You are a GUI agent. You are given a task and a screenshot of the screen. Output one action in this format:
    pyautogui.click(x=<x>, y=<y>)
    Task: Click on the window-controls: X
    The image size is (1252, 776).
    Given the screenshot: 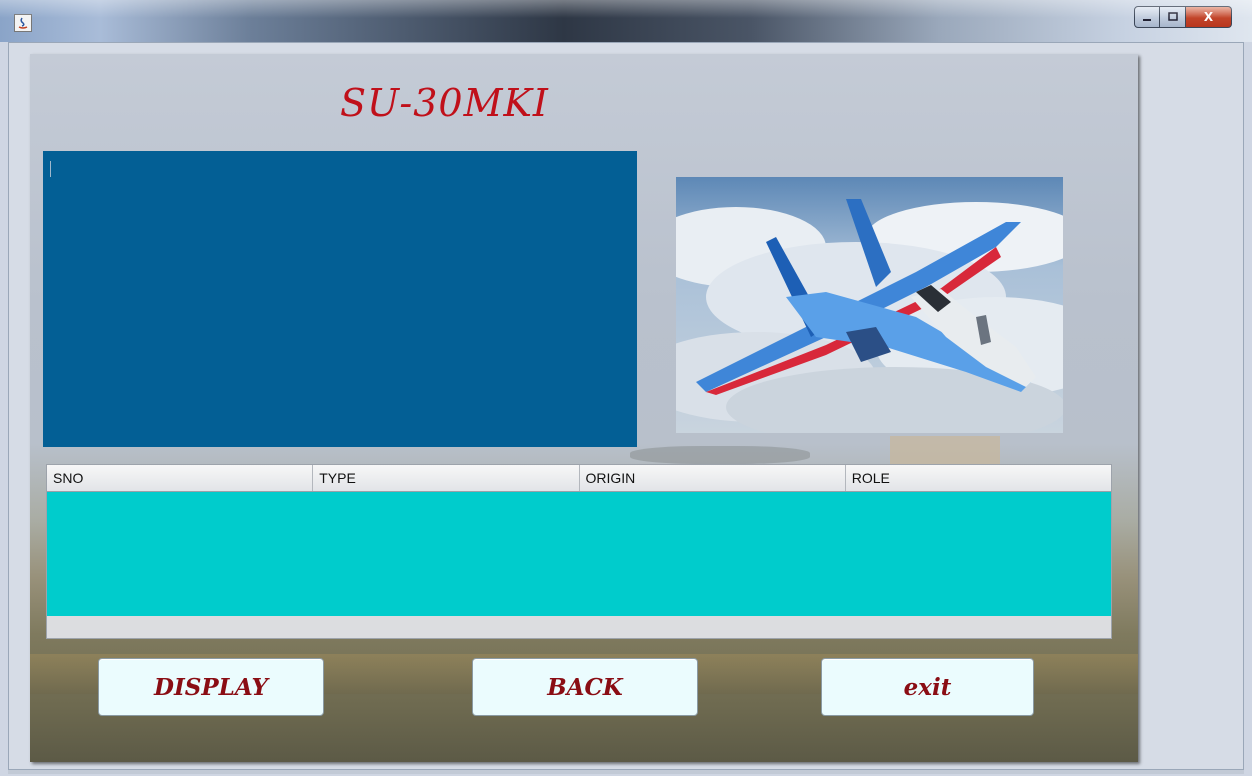 What is the action you would take?
    pyautogui.click(x=1183, y=17)
    